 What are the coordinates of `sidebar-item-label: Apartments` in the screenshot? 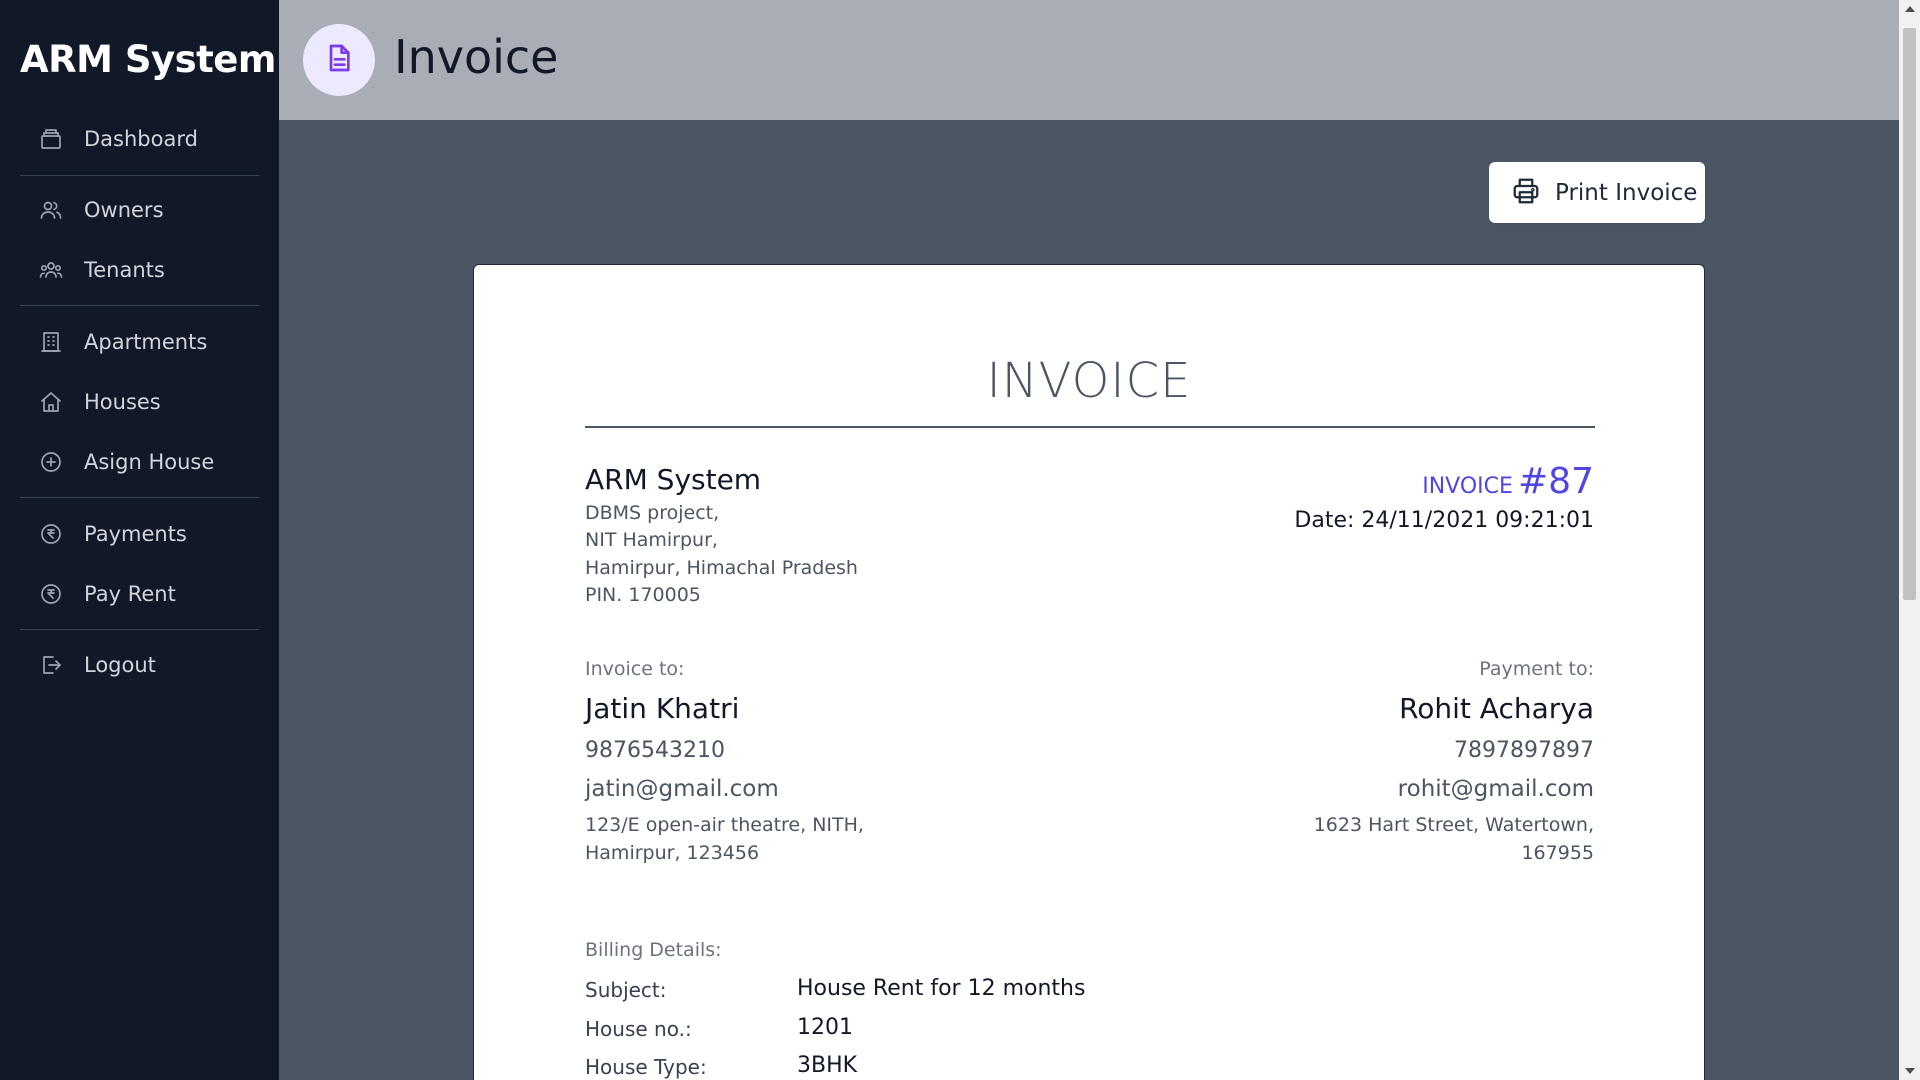 It's located at (146, 342).